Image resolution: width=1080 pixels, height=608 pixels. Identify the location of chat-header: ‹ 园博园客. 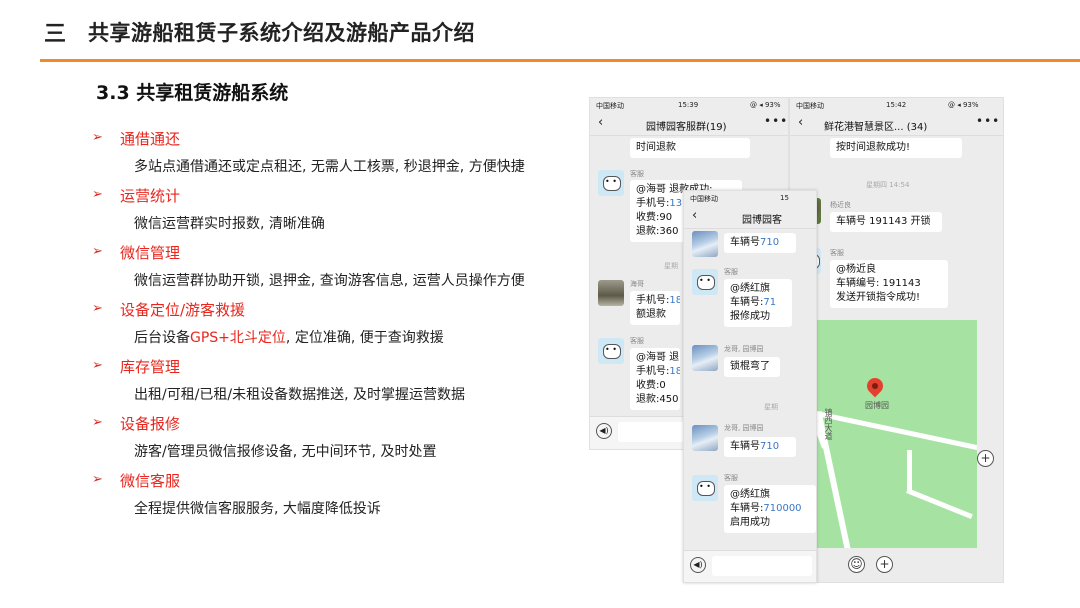
(750, 217).